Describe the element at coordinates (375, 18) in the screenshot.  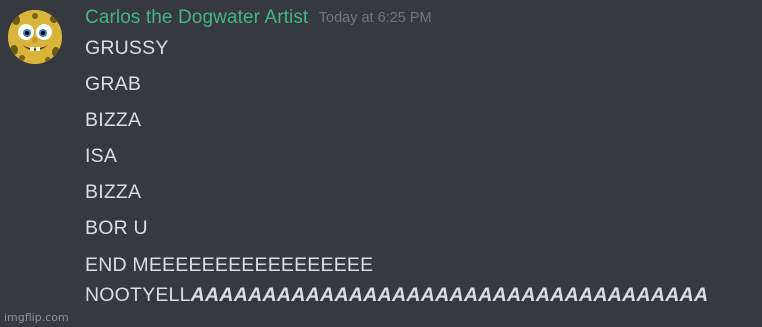
I see `message-timestamp: Today at 6:25 PM` at that location.